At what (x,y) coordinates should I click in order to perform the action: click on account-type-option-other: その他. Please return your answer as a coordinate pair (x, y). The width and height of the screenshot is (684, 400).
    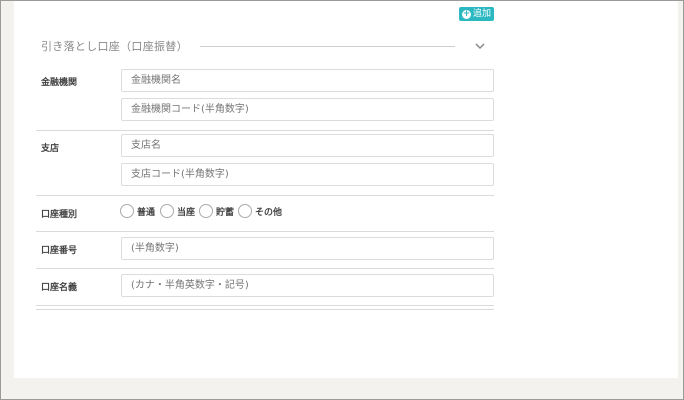
    Looking at the image, I should click on (260, 211).